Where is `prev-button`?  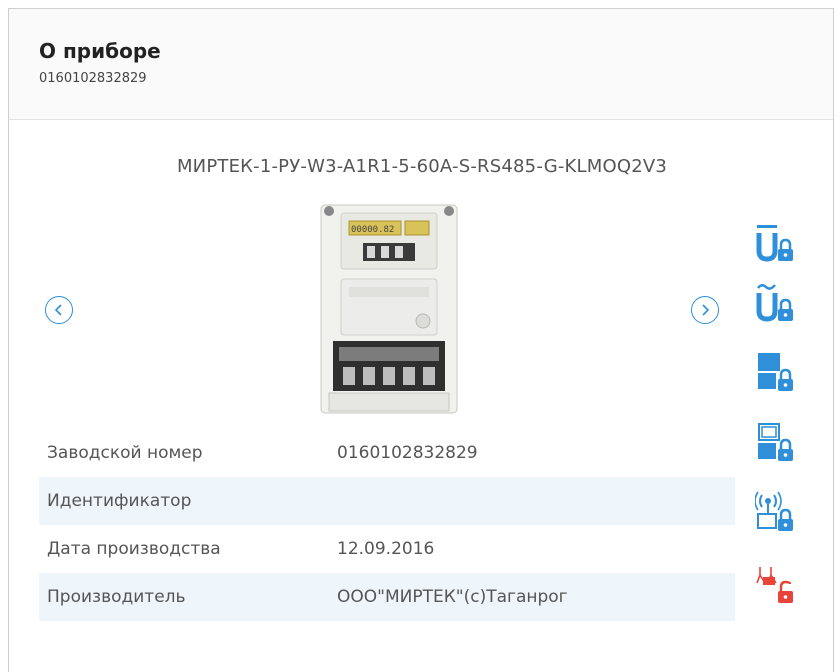
prev-button is located at coordinates (59, 310).